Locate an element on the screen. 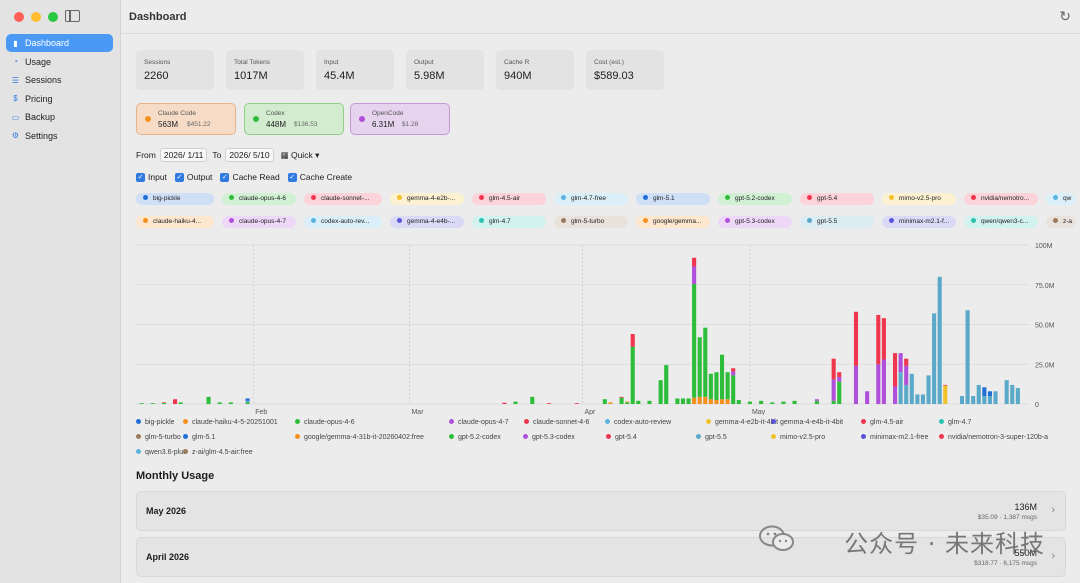  minimize-window-button is located at coordinates (36, 17).